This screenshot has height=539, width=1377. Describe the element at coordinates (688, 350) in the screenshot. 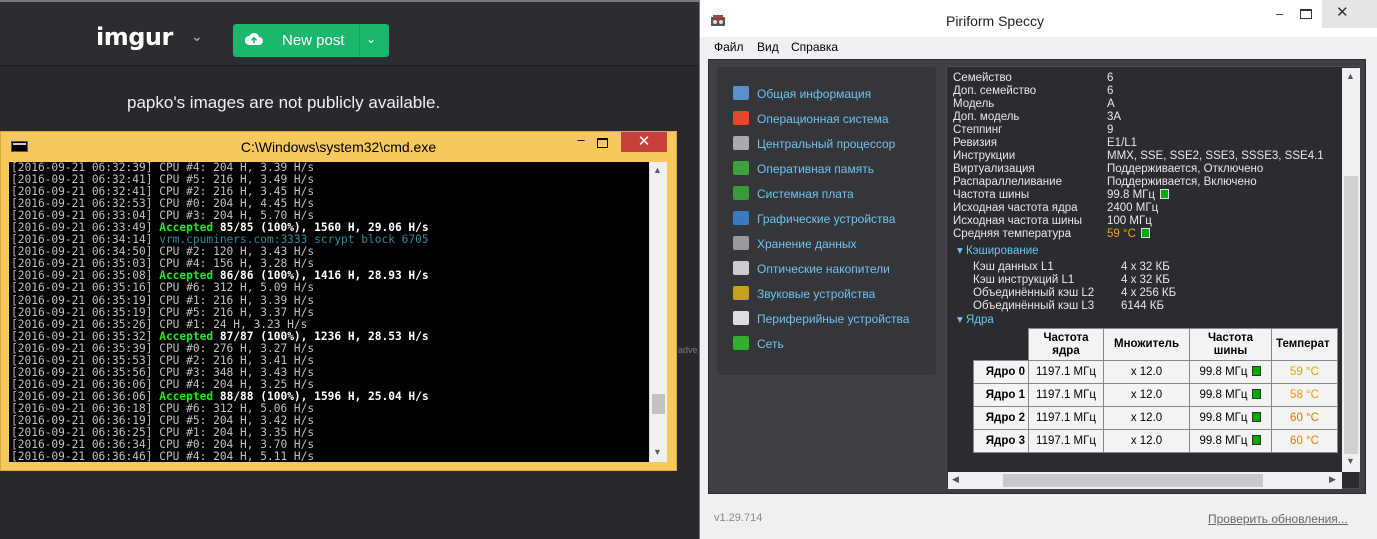

I see `ad-label-fragment: adve` at that location.